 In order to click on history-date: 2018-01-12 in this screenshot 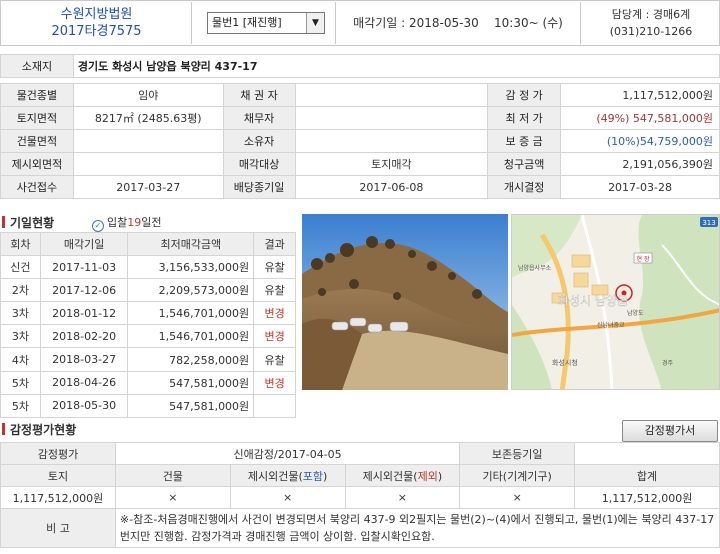, I will do `click(84, 313)`.